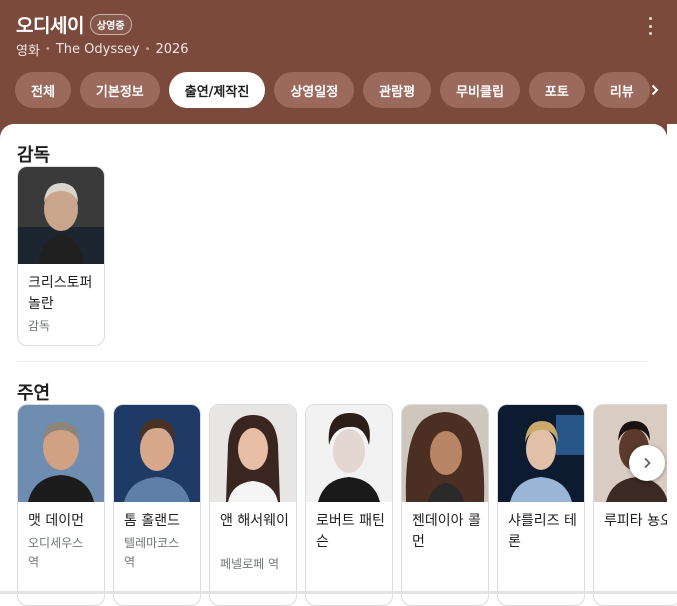  I want to click on director-section-title: 감독, so click(34, 155).